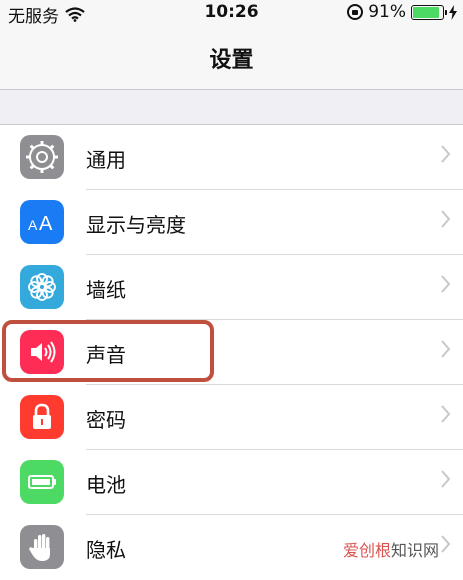 Image resolution: width=463 pixels, height=580 pixels. I want to click on watermark-suffix: 知识网, so click(414, 550).